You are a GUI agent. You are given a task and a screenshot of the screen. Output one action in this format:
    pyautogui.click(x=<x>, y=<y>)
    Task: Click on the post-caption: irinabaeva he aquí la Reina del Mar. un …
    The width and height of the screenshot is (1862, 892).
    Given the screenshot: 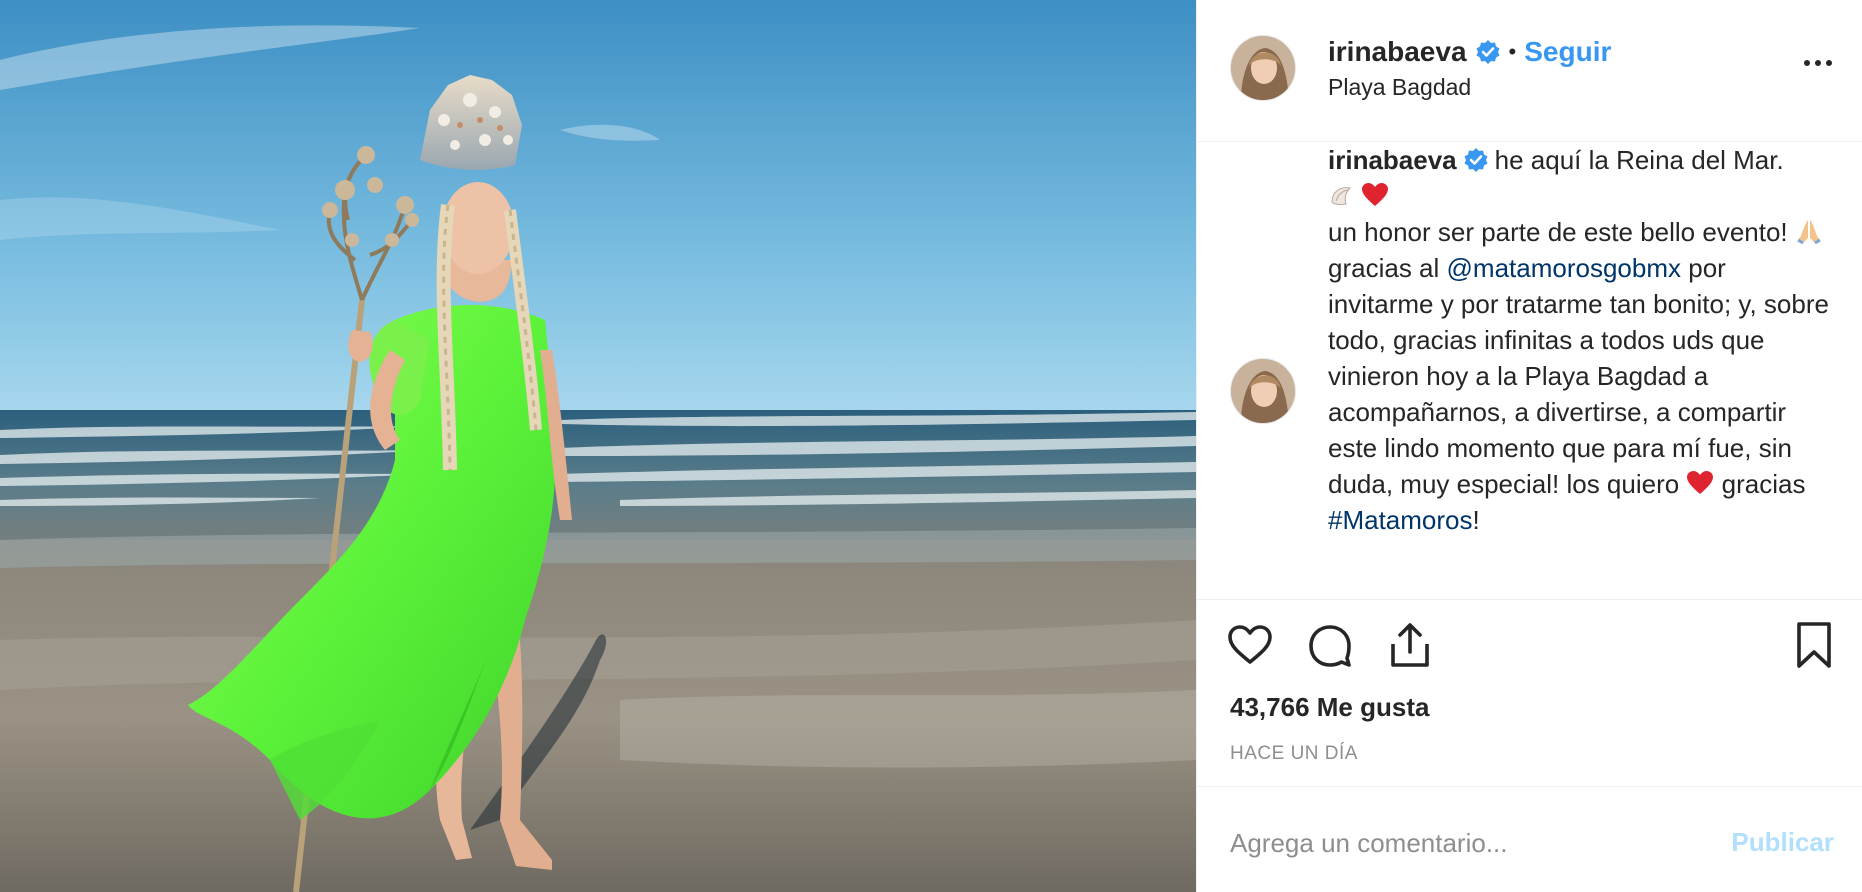 What is the action you would take?
    pyautogui.click(x=1583, y=340)
    